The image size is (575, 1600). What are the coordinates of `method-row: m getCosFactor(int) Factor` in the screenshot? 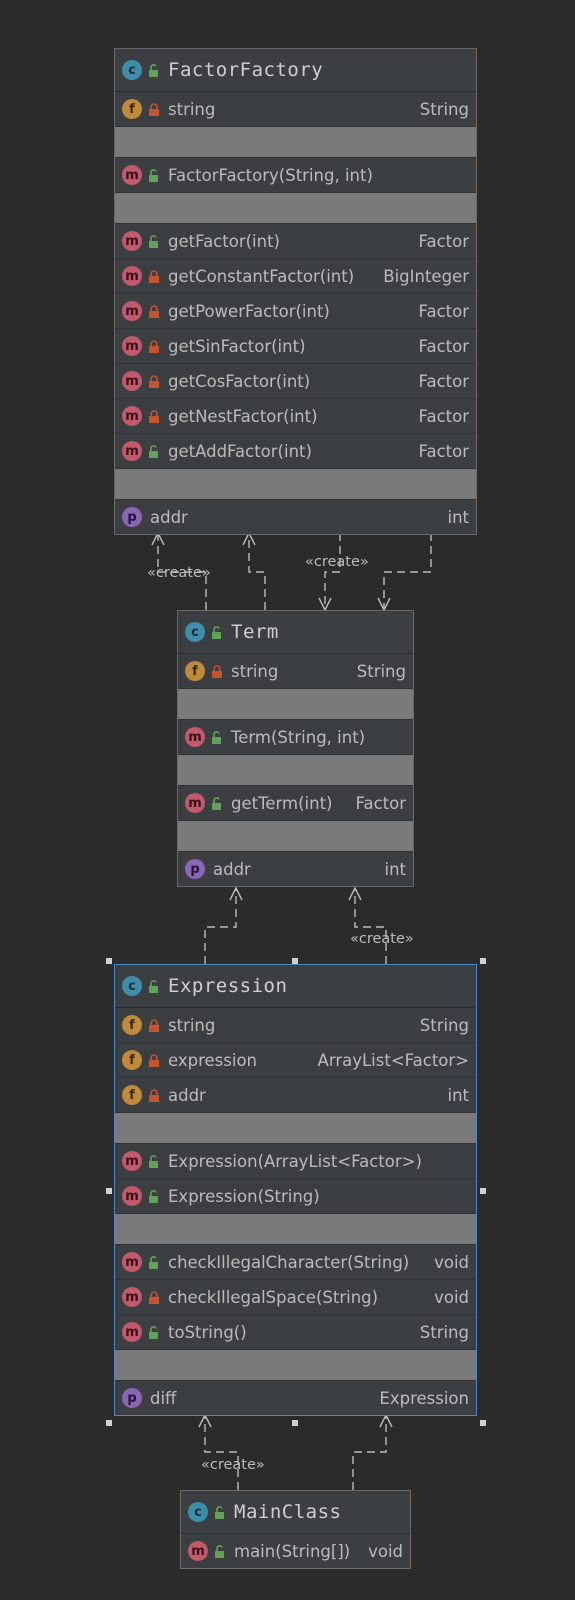 It's located at (295, 381).